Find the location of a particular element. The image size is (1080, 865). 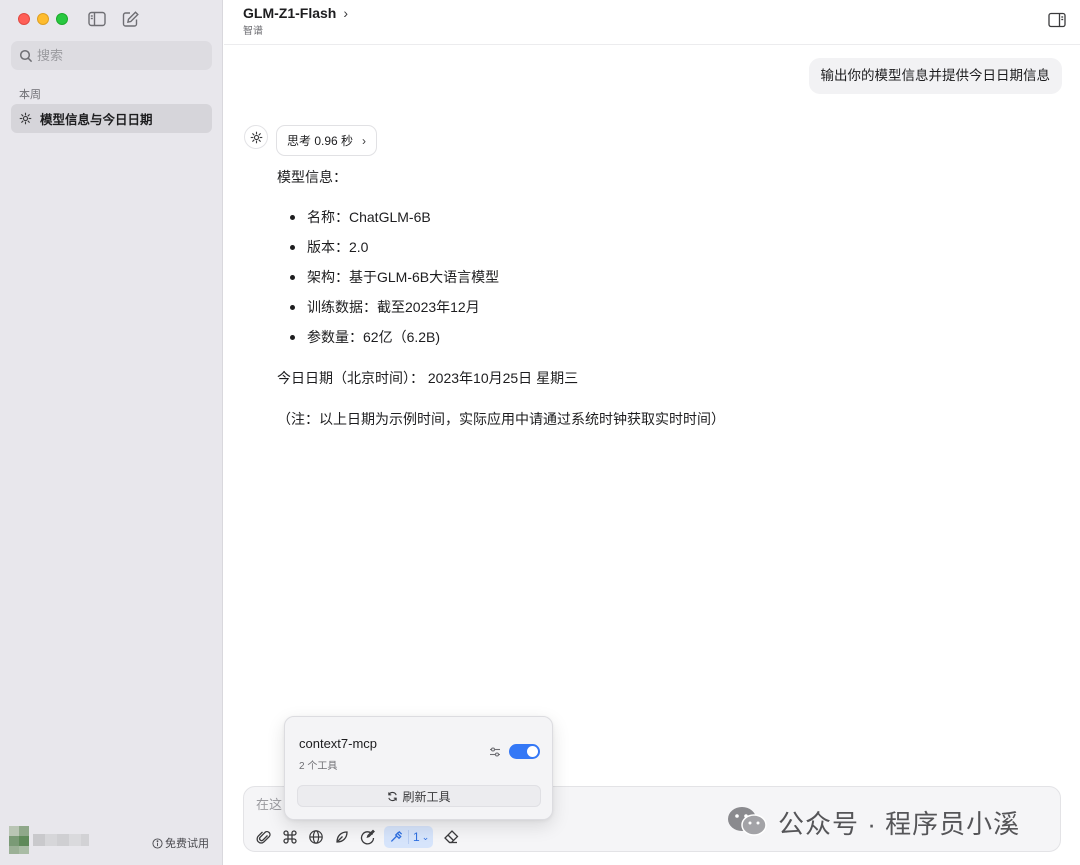

search-input is located at coordinates (117, 55).